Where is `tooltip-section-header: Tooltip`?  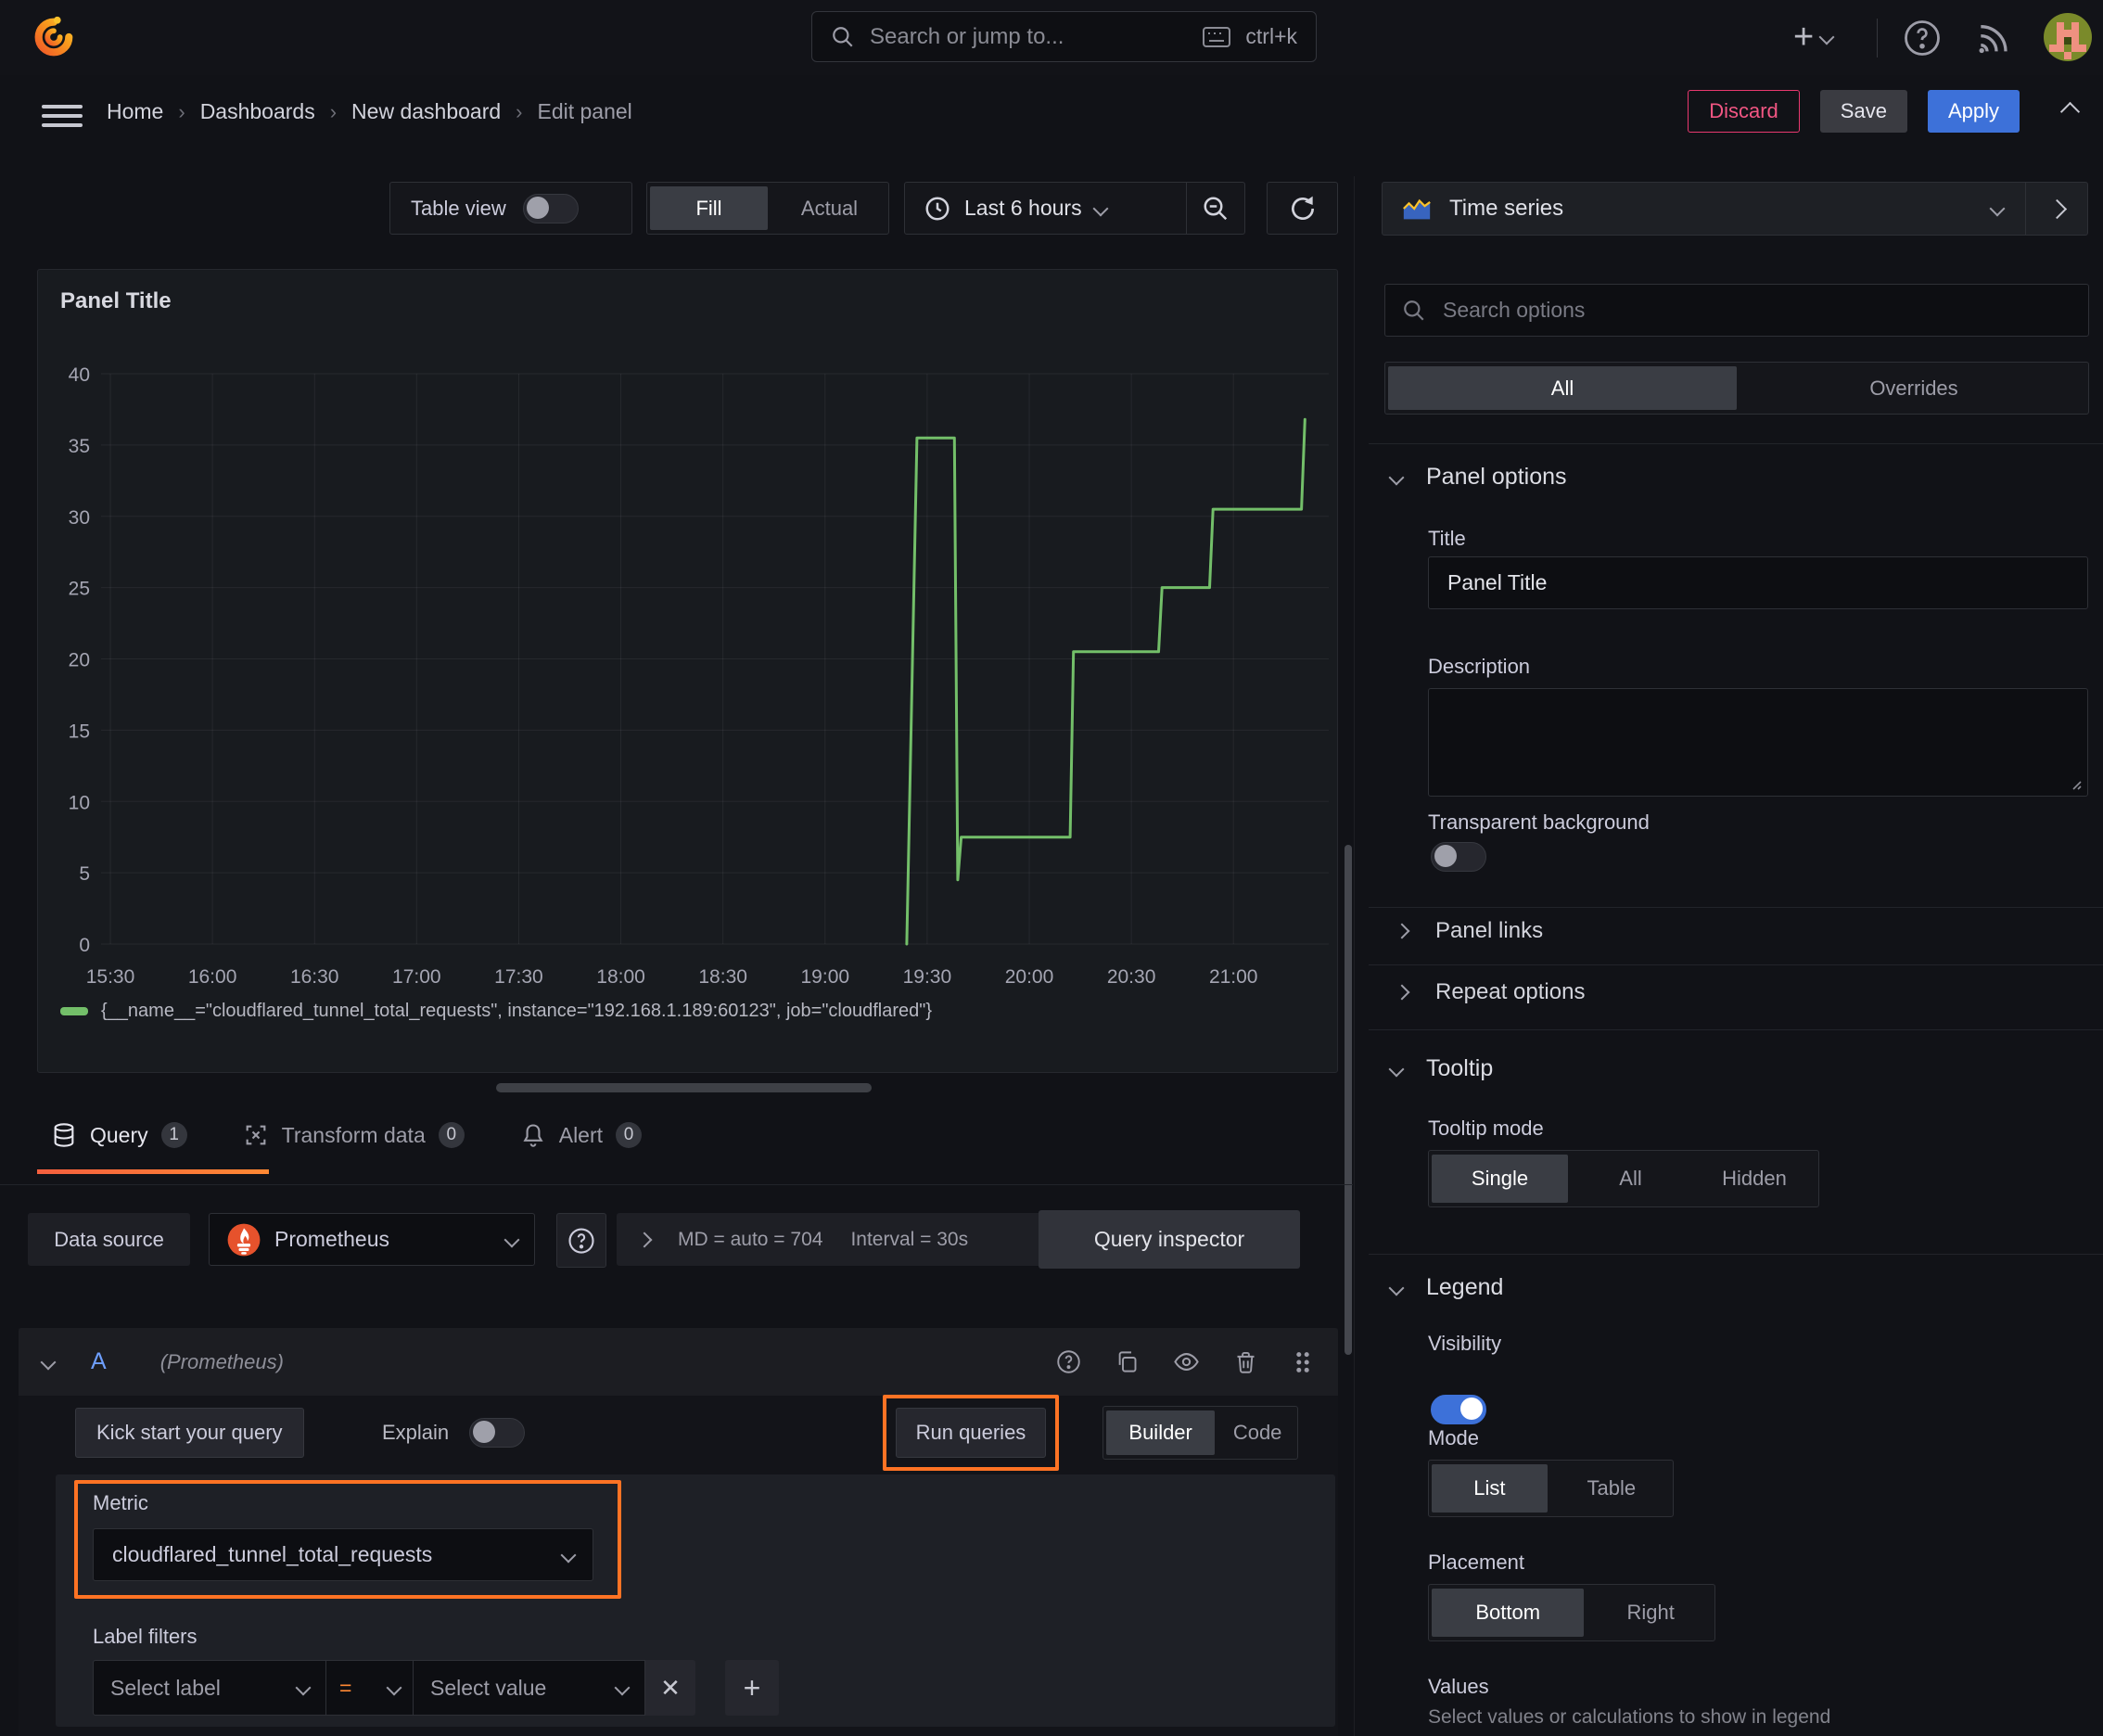
tooltip-section-header: Tooltip is located at coordinates (1440, 1068).